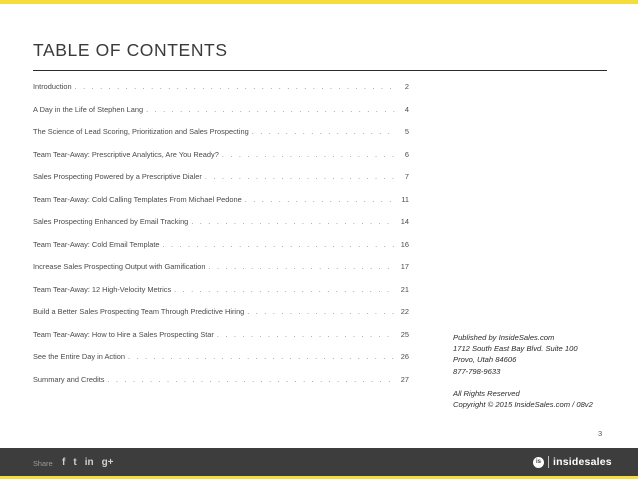  What do you see at coordinates (404, 221) in the screenshot?
I see `toc-entry-page: 14` at bounding box center [404, 221].